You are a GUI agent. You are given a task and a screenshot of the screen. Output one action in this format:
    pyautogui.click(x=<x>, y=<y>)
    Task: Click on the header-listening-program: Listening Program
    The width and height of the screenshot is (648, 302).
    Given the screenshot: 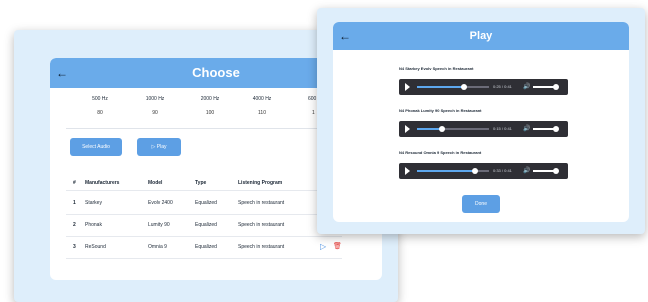 What is the action you would take?
    pyautogui.click(x=260, y=183)
    